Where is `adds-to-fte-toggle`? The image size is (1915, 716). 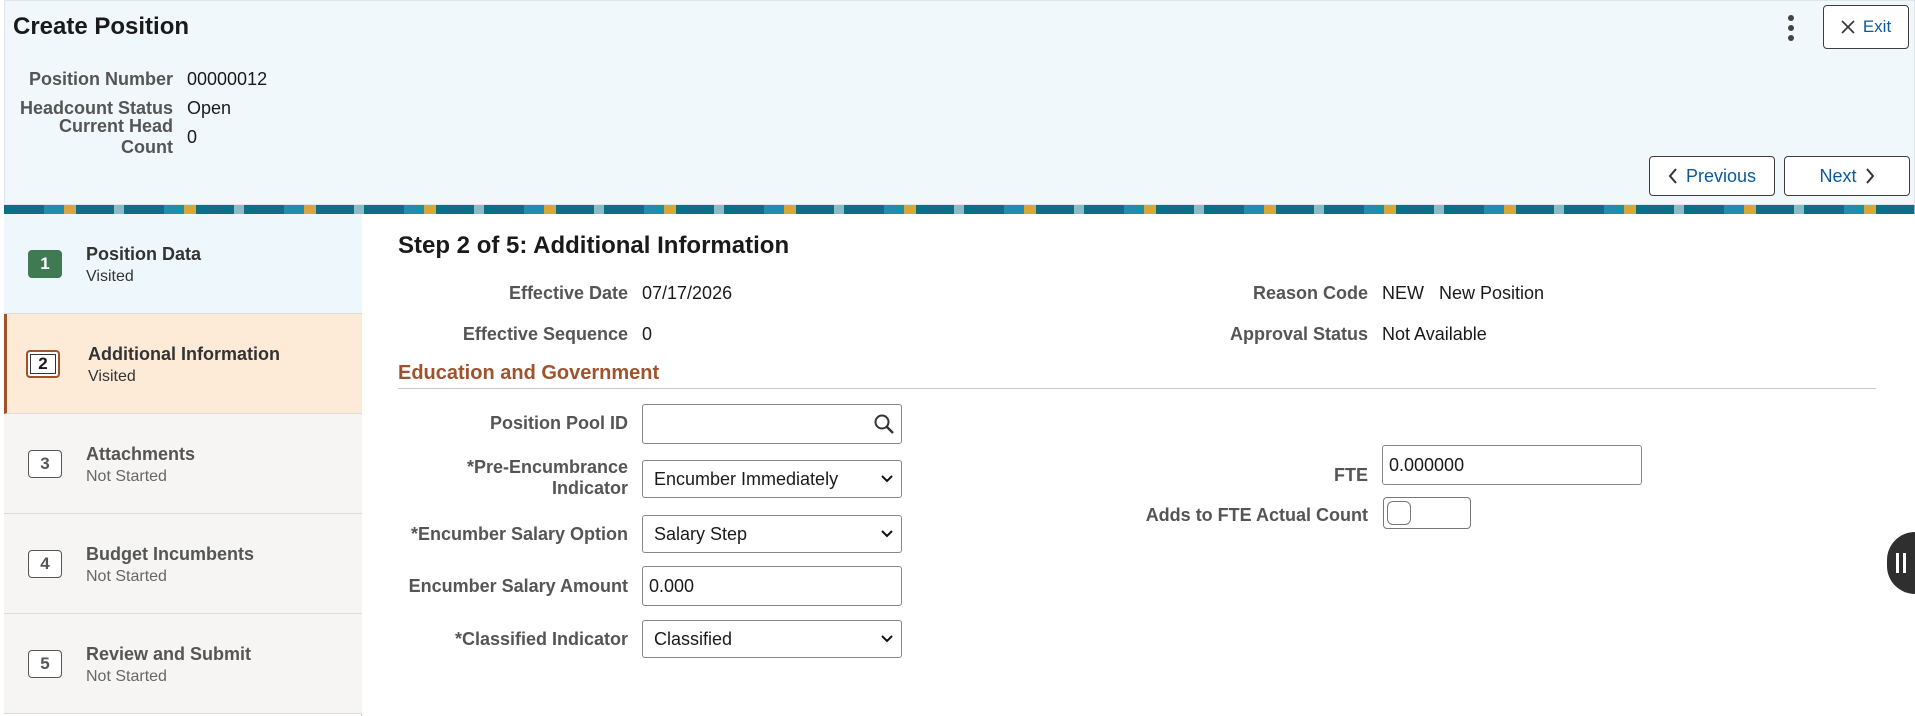 adds-to-fte-toggle is located at coordinates (1427, 513).